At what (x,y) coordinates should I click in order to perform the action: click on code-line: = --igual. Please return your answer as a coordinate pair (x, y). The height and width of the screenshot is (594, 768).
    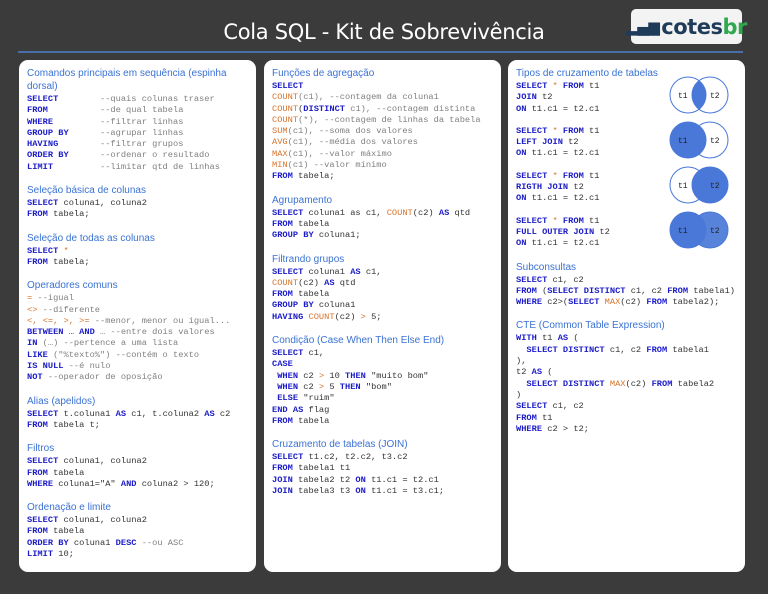
    Looking at the image, I should click on (137, 298).